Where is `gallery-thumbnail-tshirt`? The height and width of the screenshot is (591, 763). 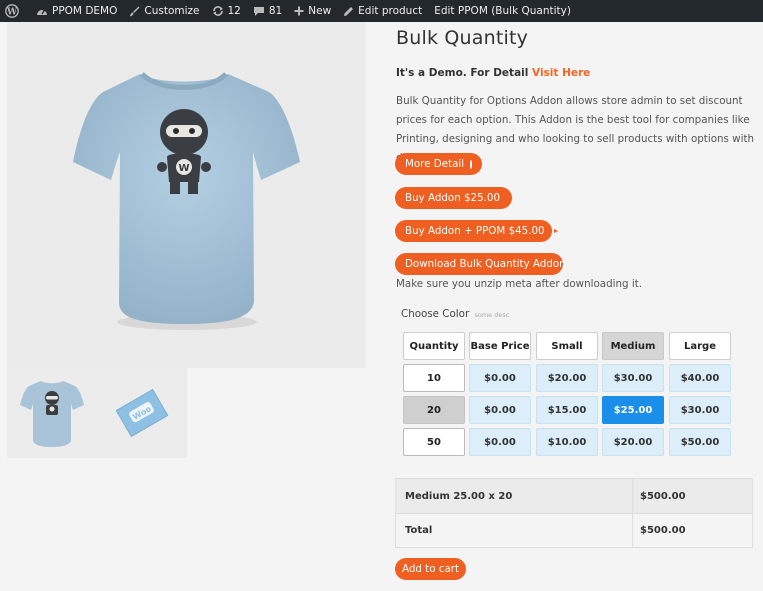 gallery-thumbnail-tshirt is located at coordinates (52, 413).